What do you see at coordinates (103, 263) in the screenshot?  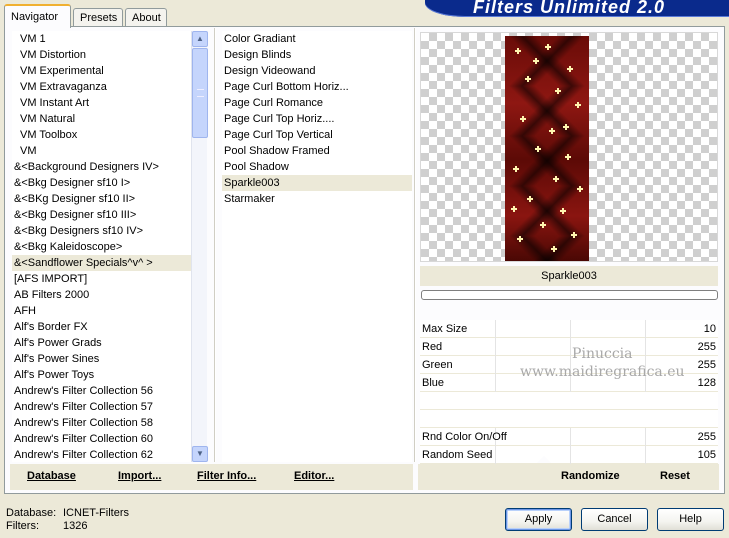 I see `category-item: &<Sandflower Specials^v^ >` at bounding box center [103, 263].